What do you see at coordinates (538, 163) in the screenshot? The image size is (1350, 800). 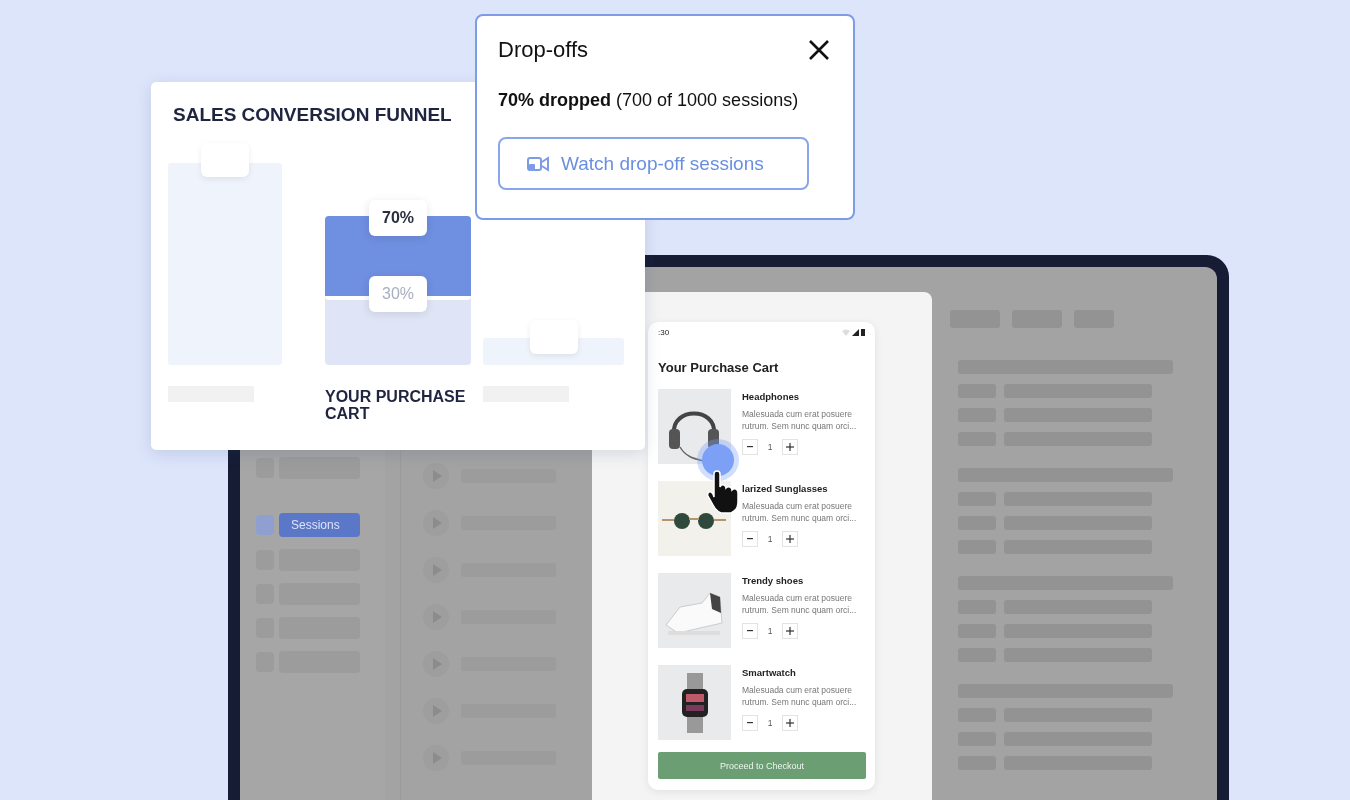 I see `video-icon` at bounding box center [538, 163].